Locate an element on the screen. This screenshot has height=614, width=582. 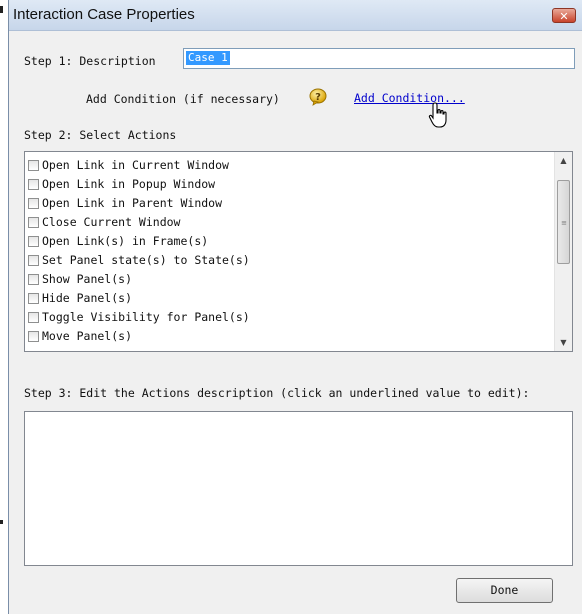
action-label: Open Link in Current Window is located at coordinates (135, 165).